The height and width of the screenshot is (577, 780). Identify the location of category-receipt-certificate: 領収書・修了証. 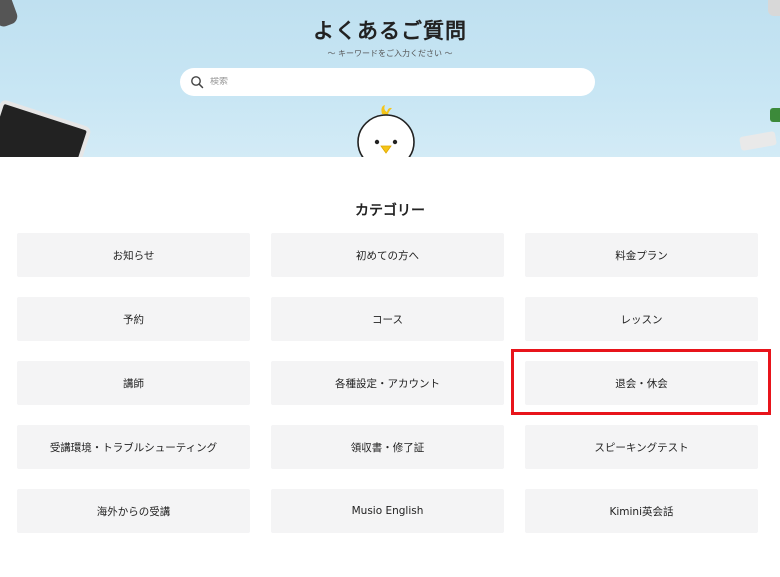
(387, 447).